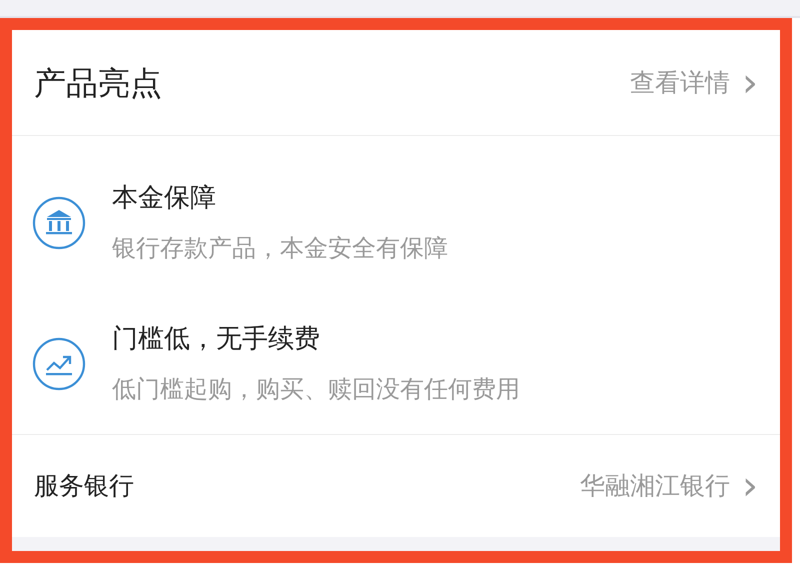 This screenshot has height=585, width=800. Describe the element at coordinates (655, 486) in the screenshot. I see `bank-name: 华融湘江银行` at that location.